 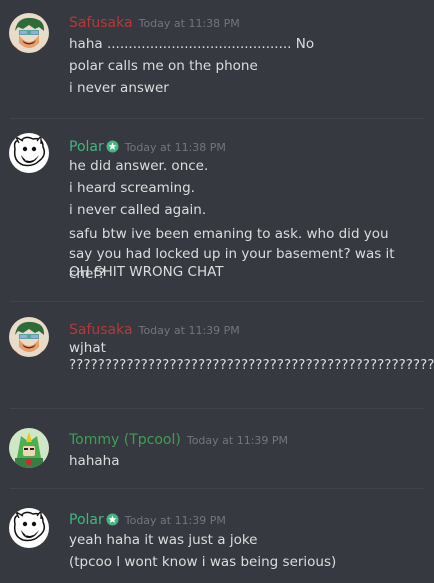 What do you see at coordinates (29, 448) in the screenshot?
I see `tommy-avatar` at bounding box center [29, 448].